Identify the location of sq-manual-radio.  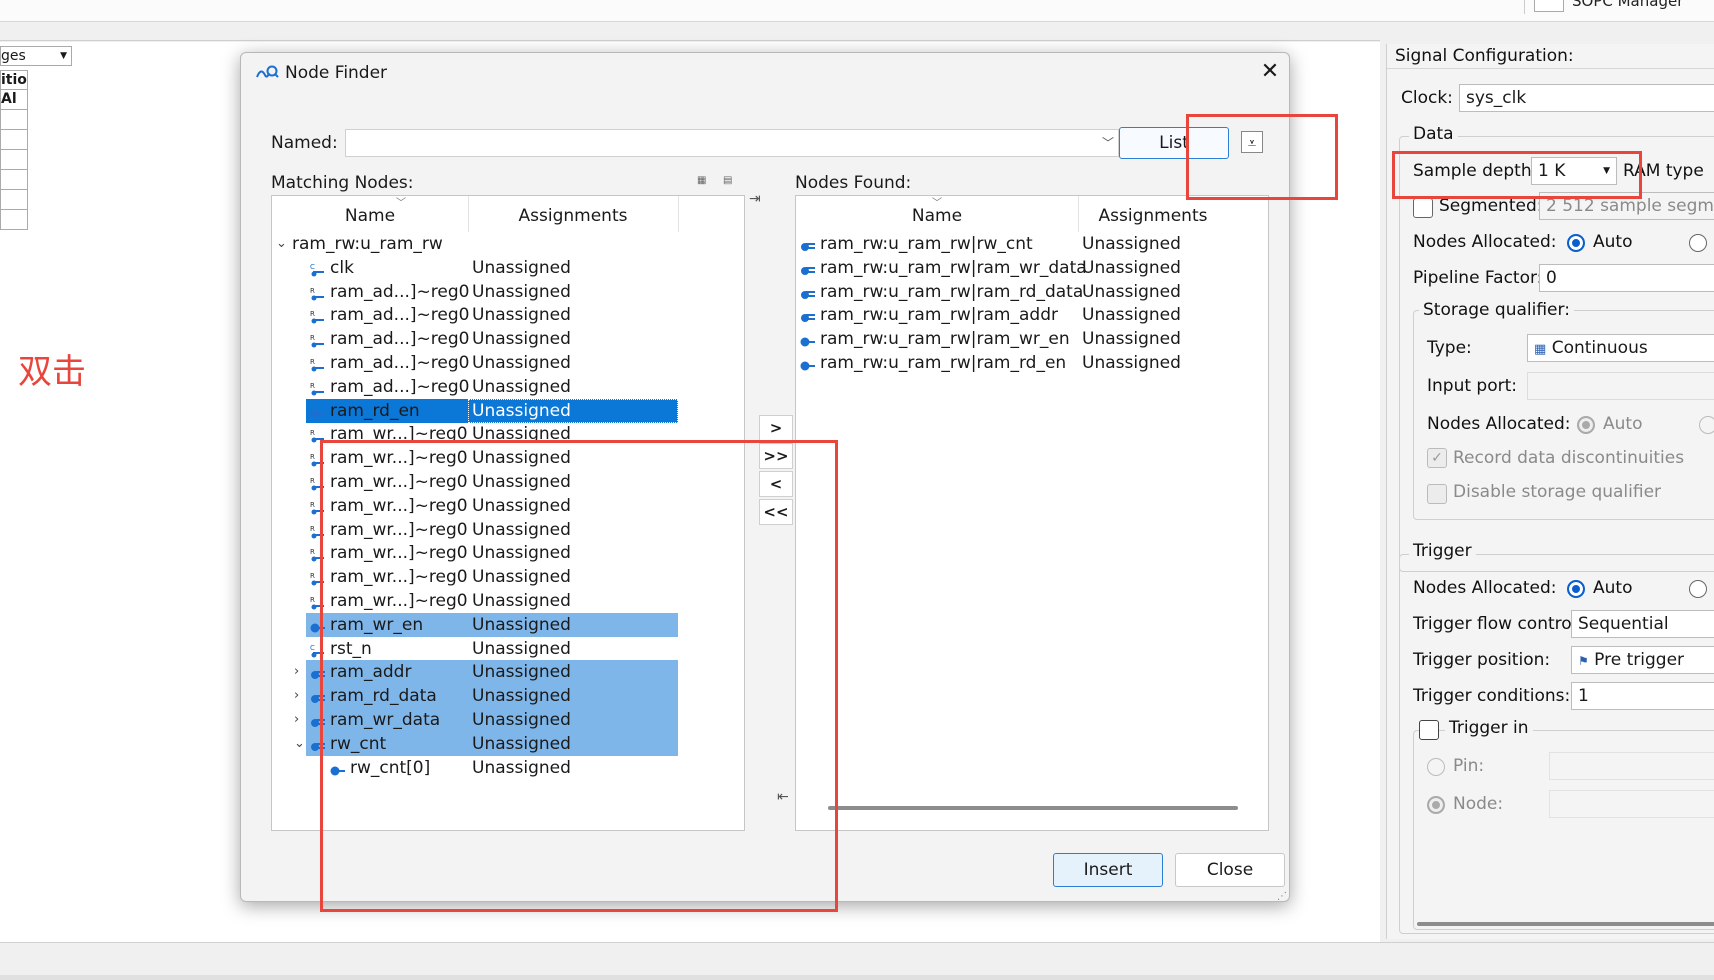
(1706, 425).